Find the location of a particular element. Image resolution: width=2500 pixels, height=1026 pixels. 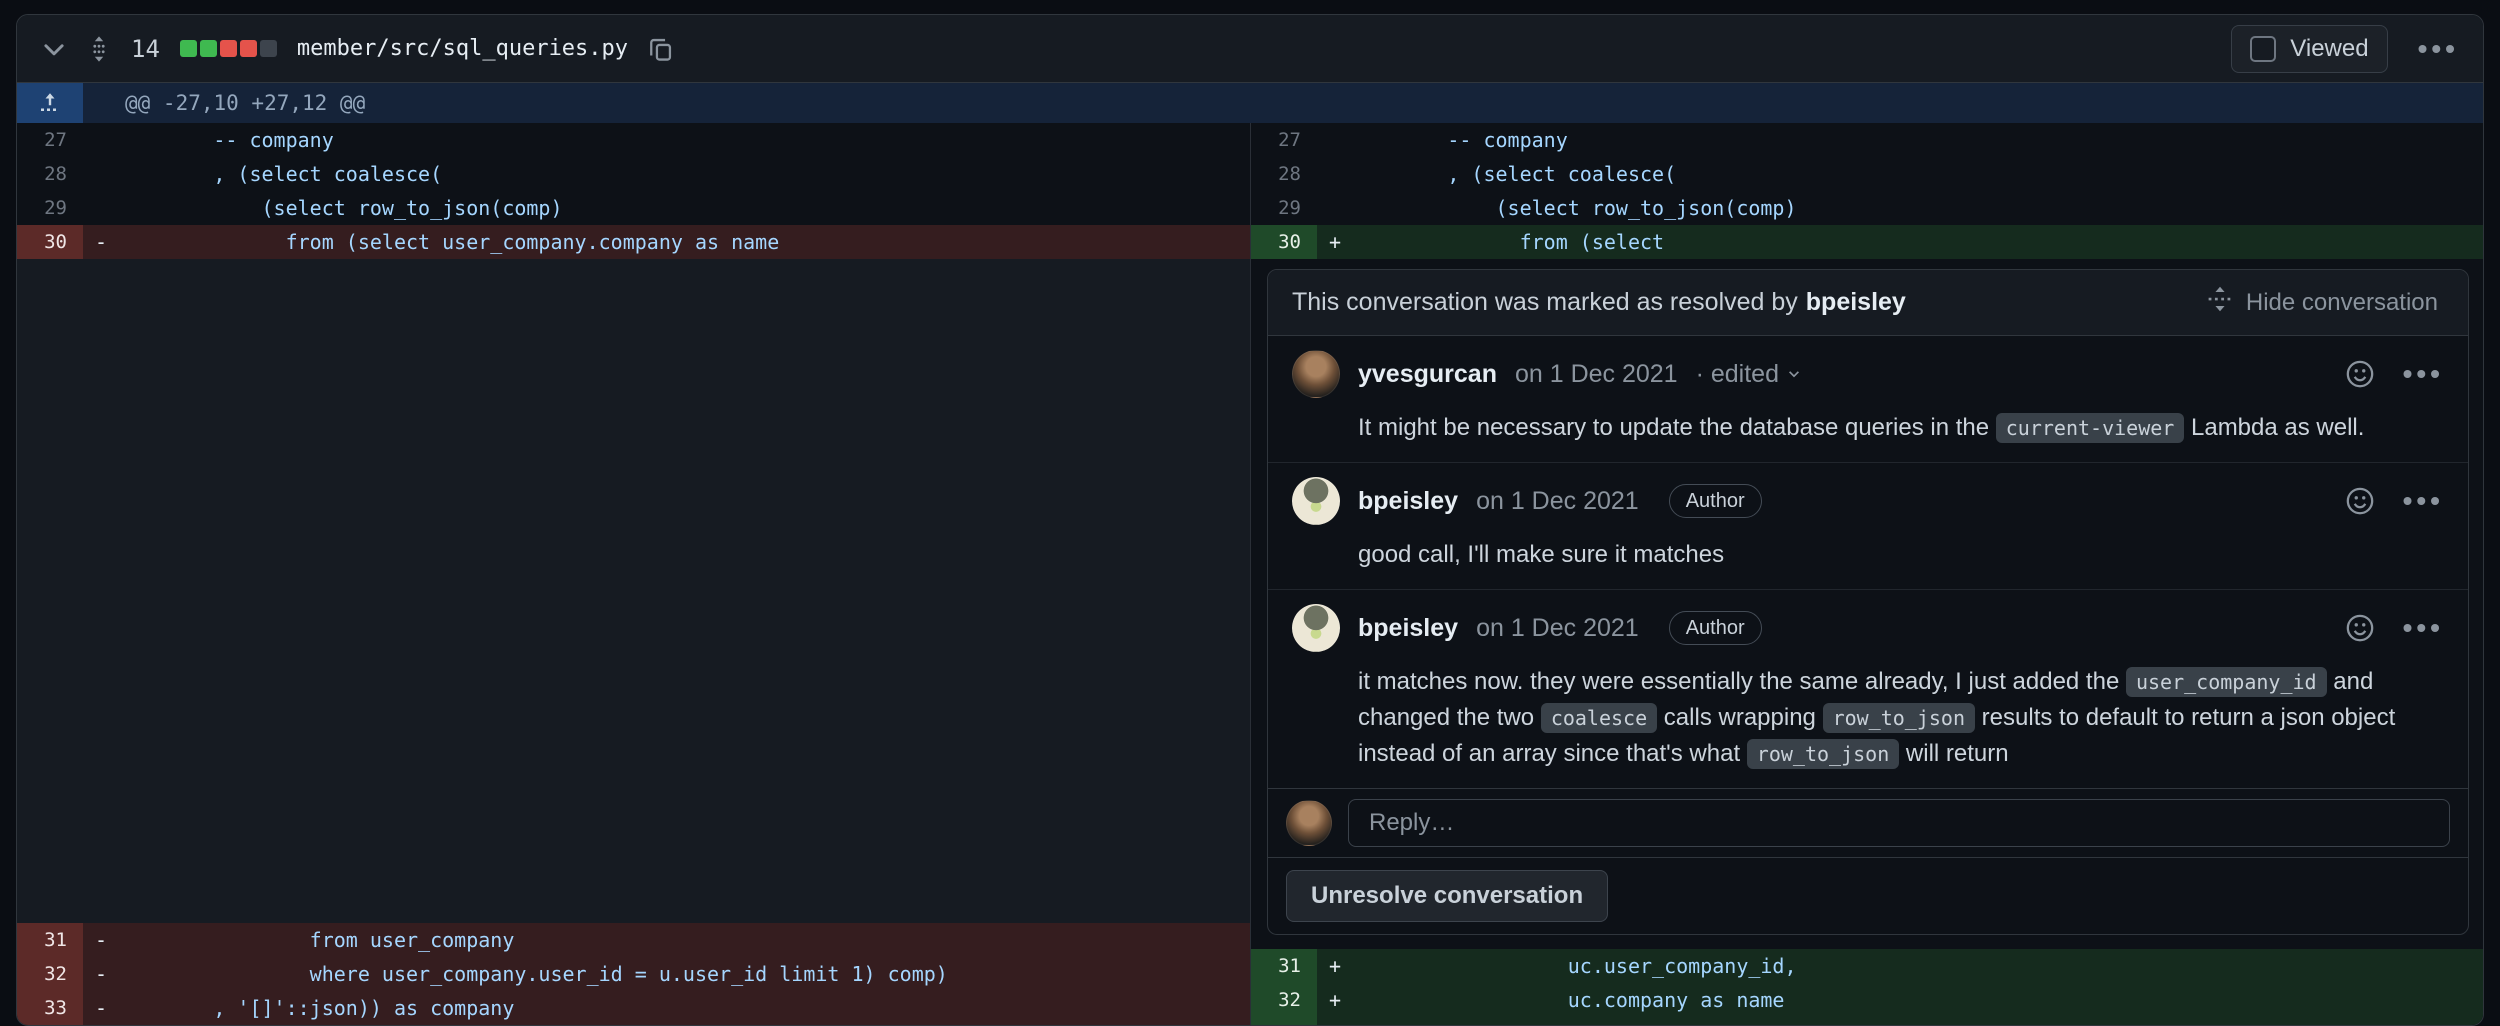

expand-hunk-button is located at coordinates (50, 103).